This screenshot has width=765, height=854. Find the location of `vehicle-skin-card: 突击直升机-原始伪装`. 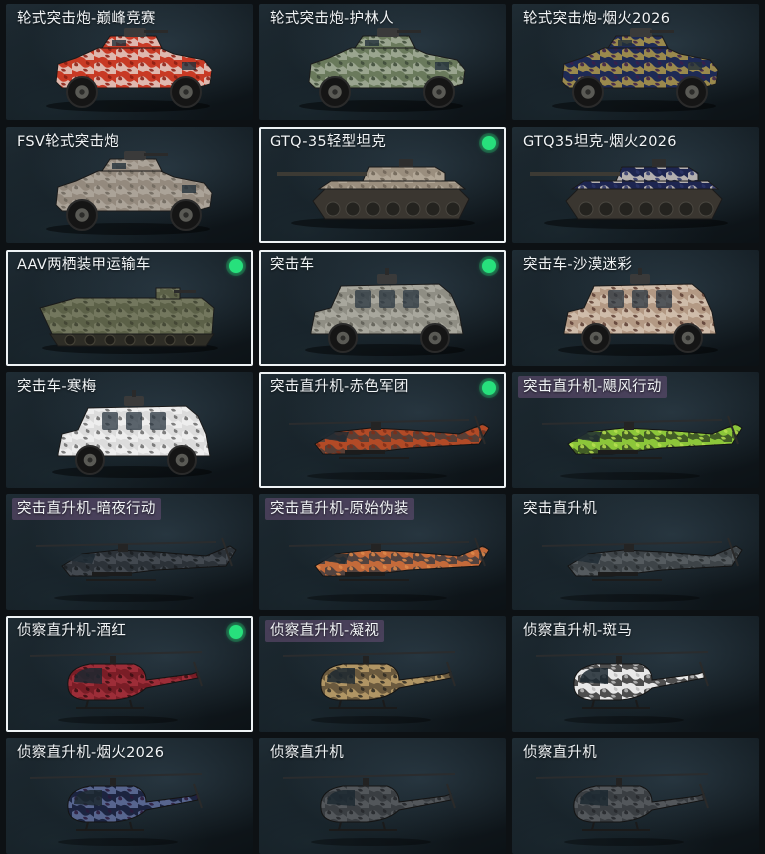

vehicle-skin-card: 突击直升机-原始伪装 is located at coordinates (382, 552).